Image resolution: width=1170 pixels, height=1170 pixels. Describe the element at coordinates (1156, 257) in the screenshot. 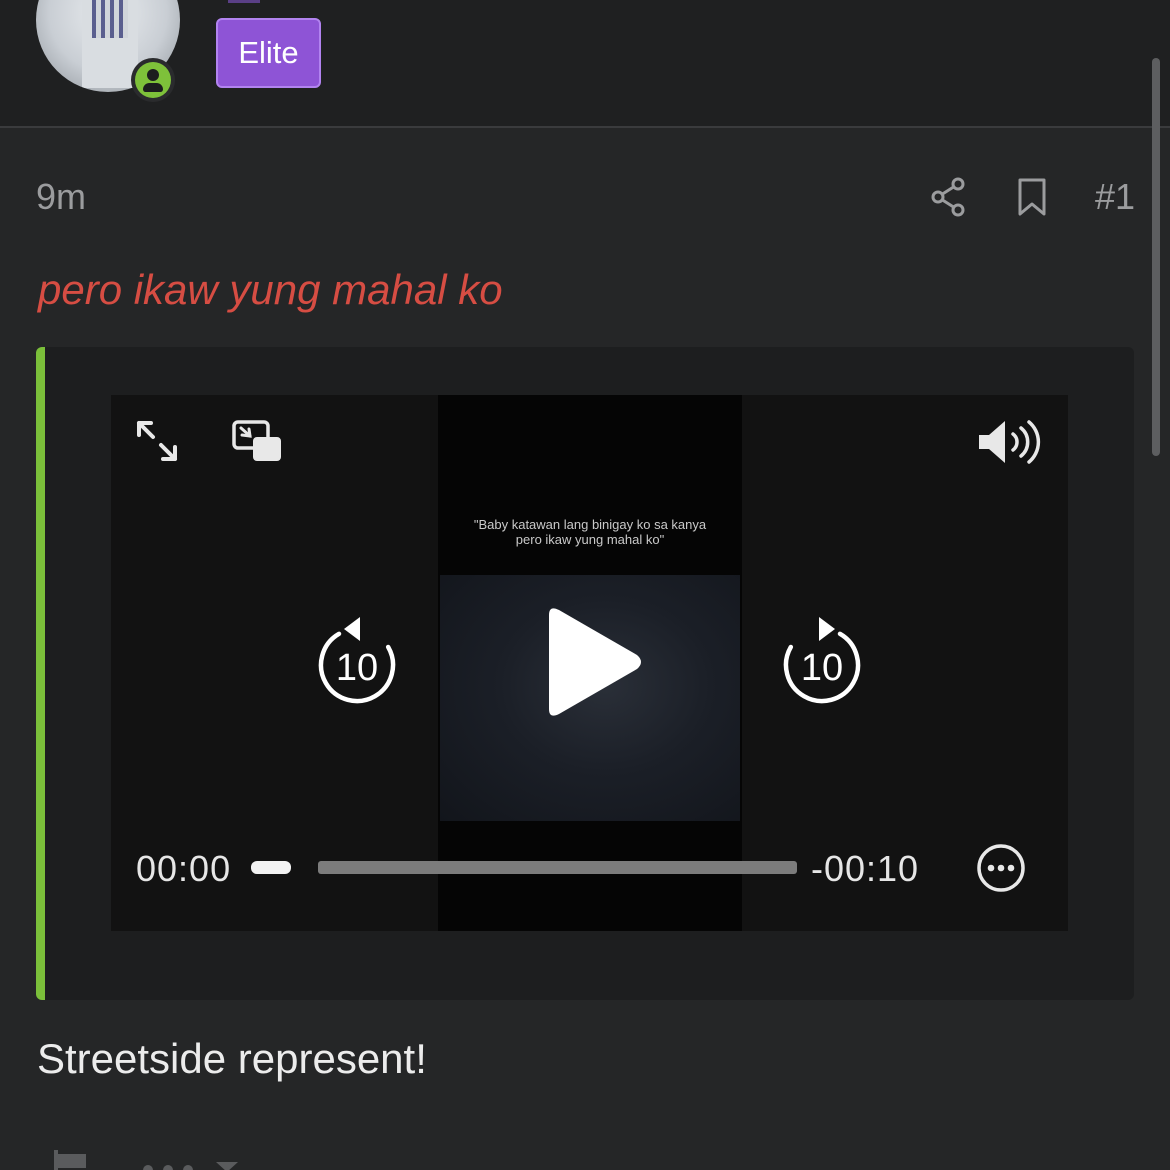

I see `scrollbar` at that location.